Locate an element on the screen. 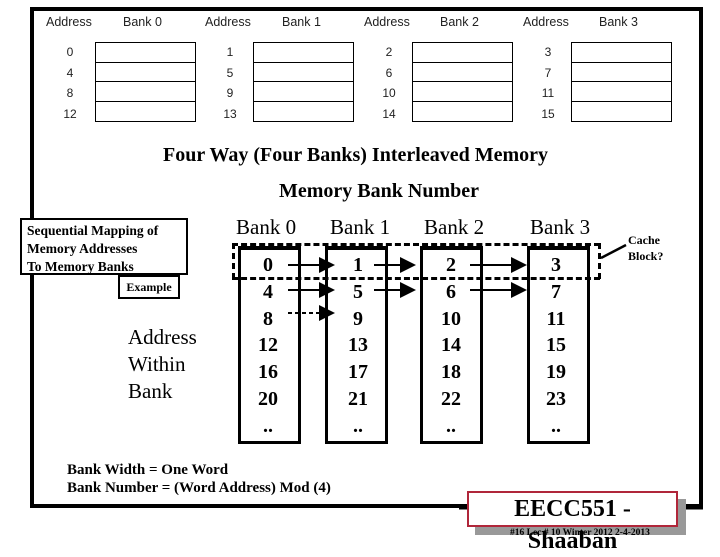 Image resolution: width=720 pixels, height=557 pixels. cache-label-line: Block? is located at coordinates (646, 256).